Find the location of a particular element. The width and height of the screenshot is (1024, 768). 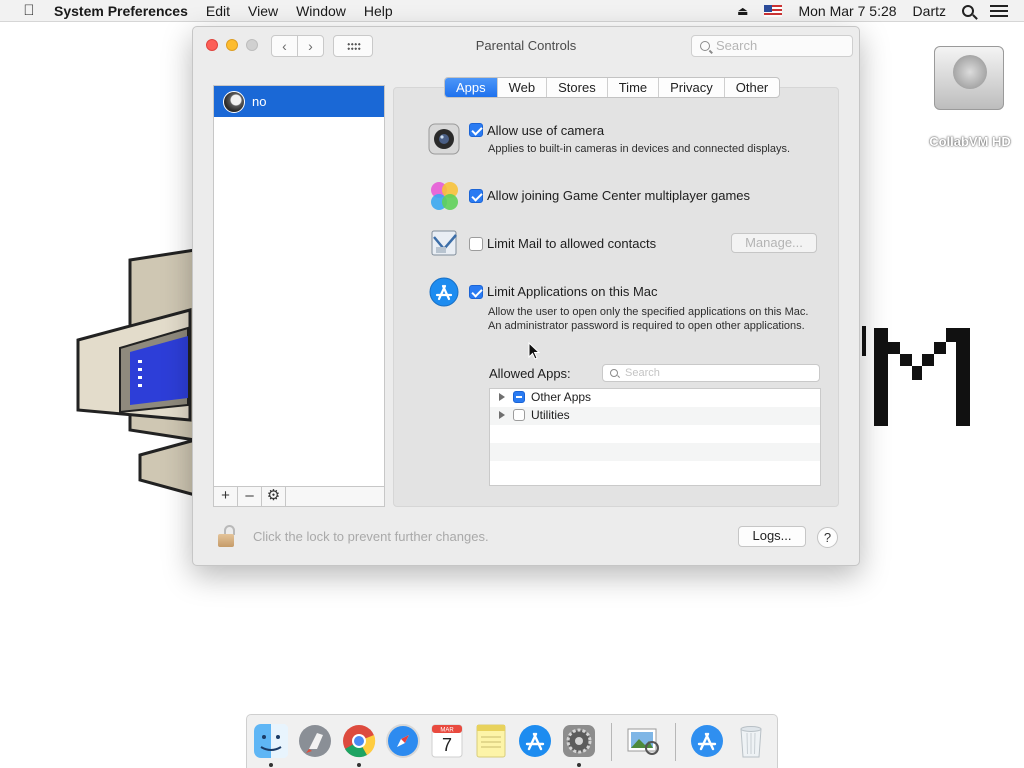

list-item: Utilities is located at coordinates (655, 416).